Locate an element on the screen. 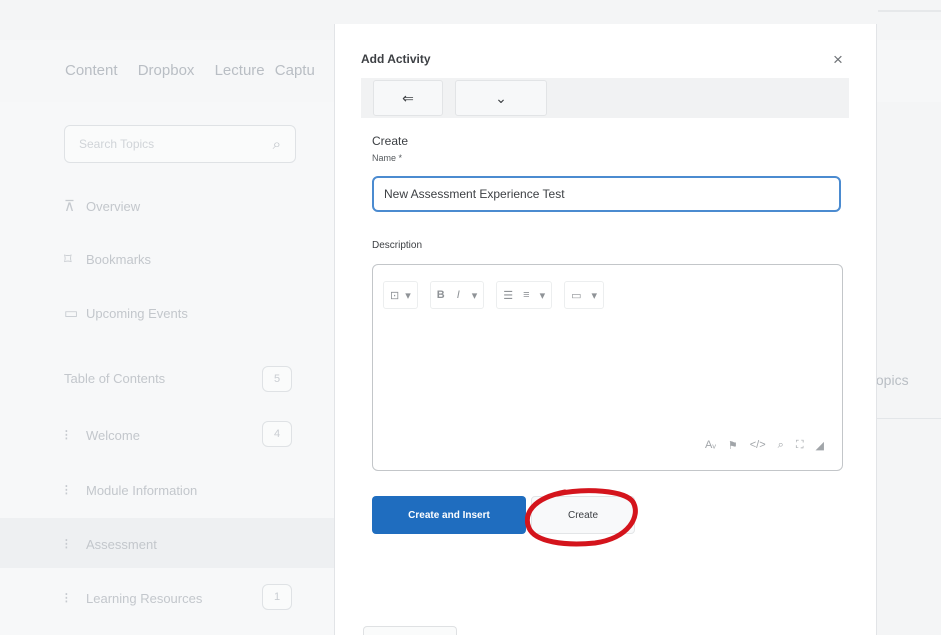 This screenshot has height=635, width=941. background-top-line is located at coordinates (909, 11).